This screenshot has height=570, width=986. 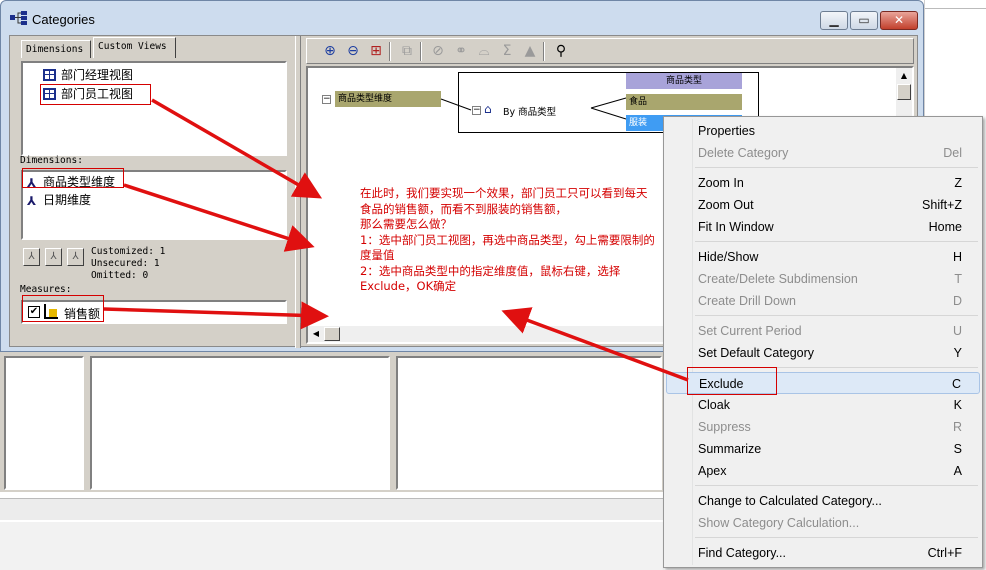 I want to click on annotation-line: 那么需要怎么做？, so click(x=406, y=224).